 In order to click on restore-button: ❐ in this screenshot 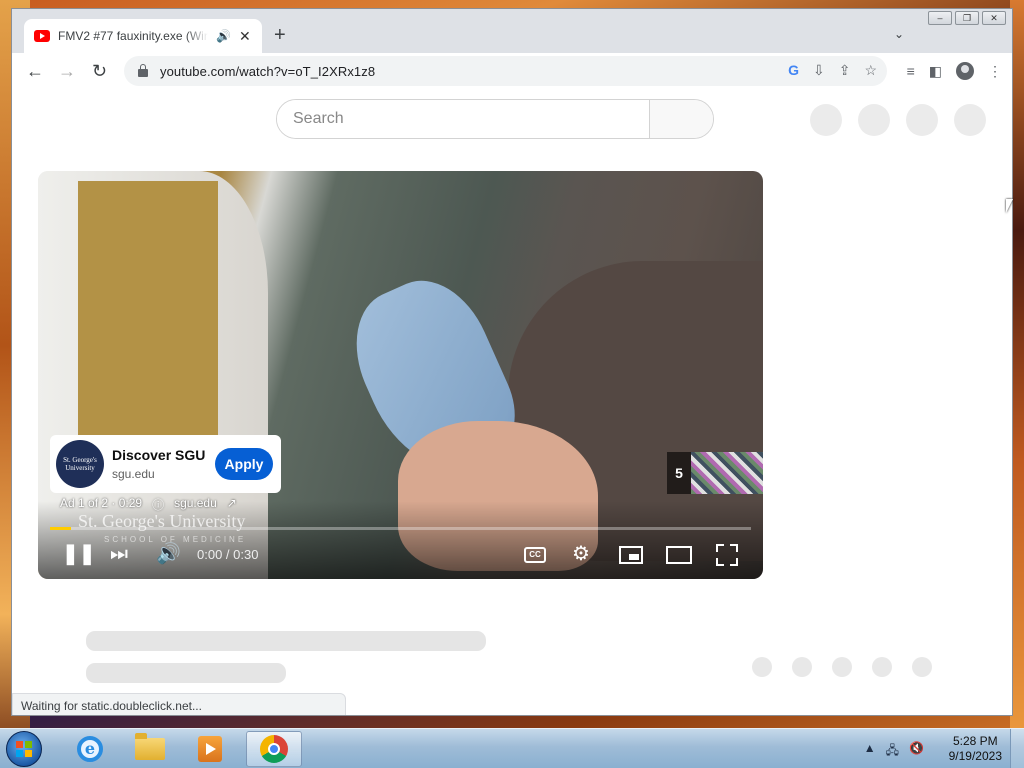, I will do `click(967, 18)`.